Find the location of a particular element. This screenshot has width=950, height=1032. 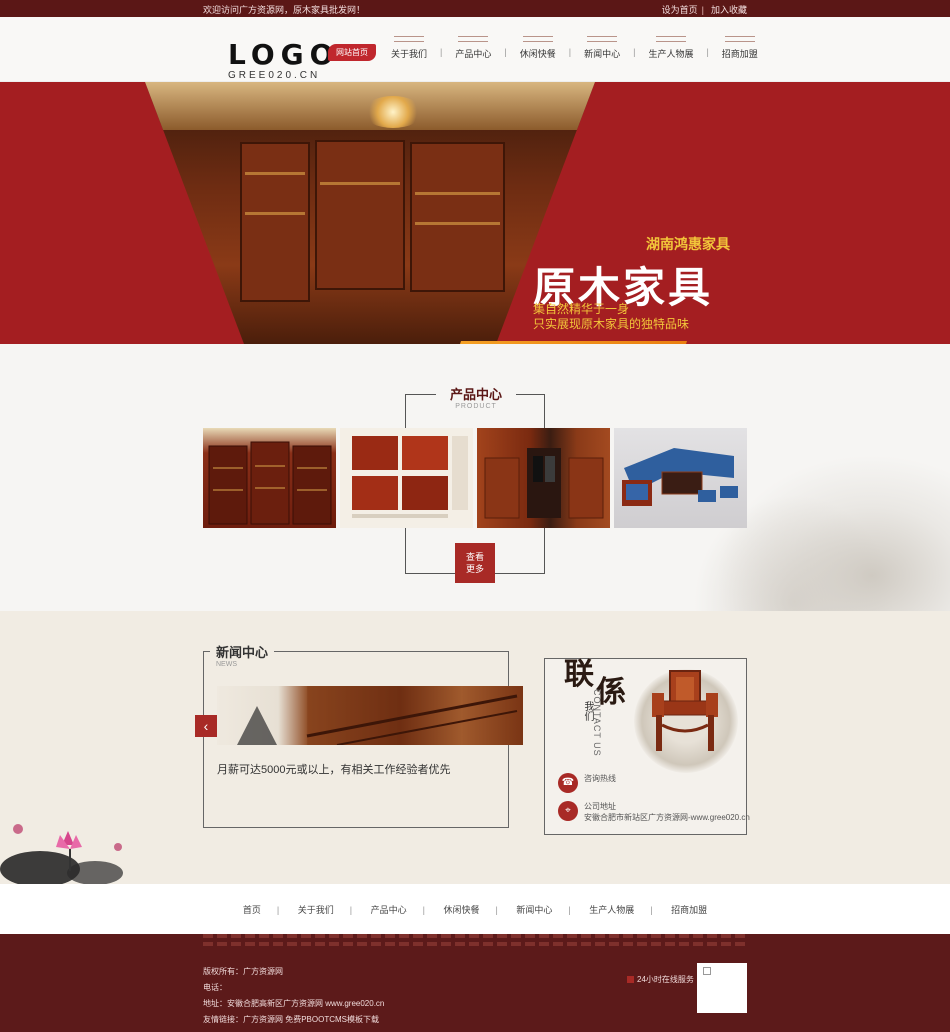

contact-address-value: 安徽合肥市新站区广方资源网-www.gree020.cn is located at coordinates (667, 817).